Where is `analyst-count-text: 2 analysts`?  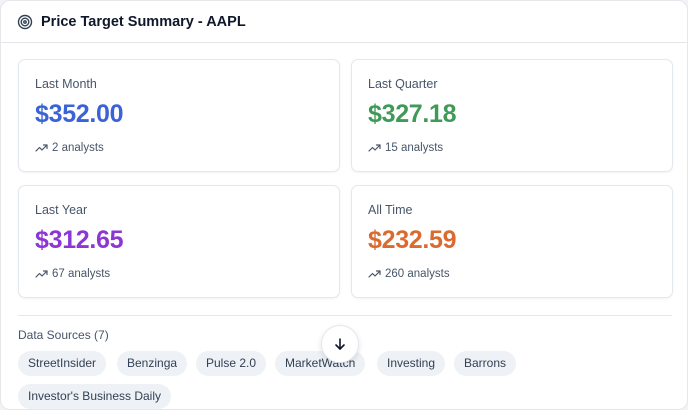 analyst-count-text: 2 analysts is located at coordinates (78, 147).